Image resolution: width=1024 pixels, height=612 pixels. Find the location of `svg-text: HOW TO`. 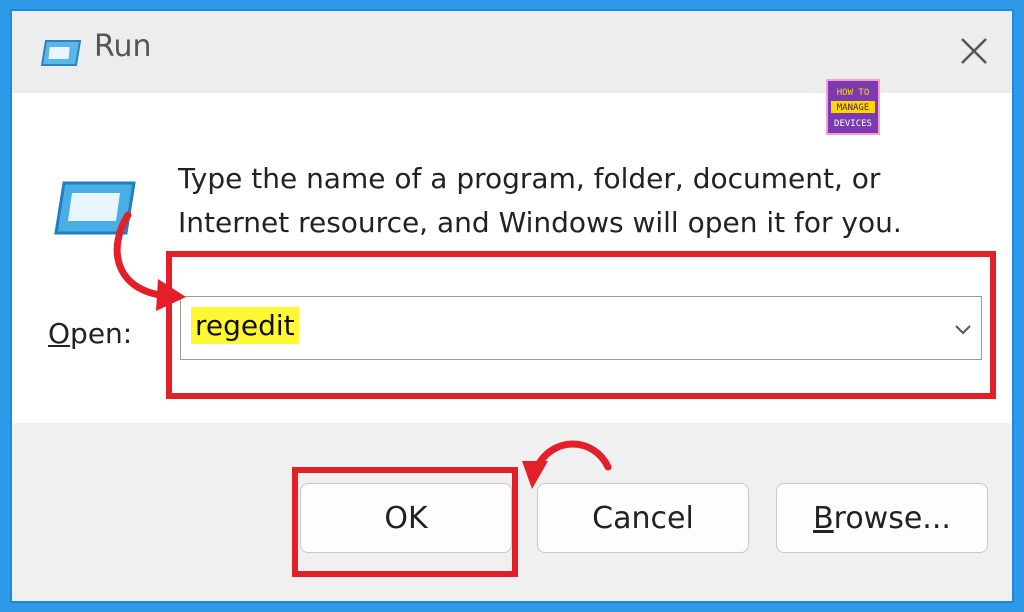

svg-text: HOW TO is located at coordinates (853, 93).